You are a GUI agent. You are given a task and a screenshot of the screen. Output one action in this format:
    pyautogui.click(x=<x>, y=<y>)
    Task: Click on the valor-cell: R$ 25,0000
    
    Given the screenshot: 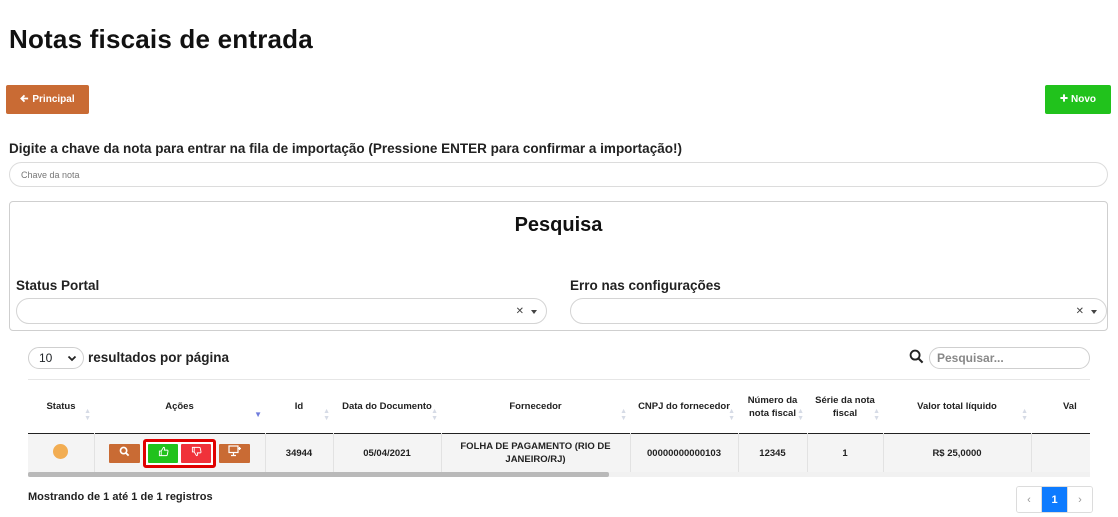 What is the action you would take?
    pyautogui.click(x=957, y=452)
    